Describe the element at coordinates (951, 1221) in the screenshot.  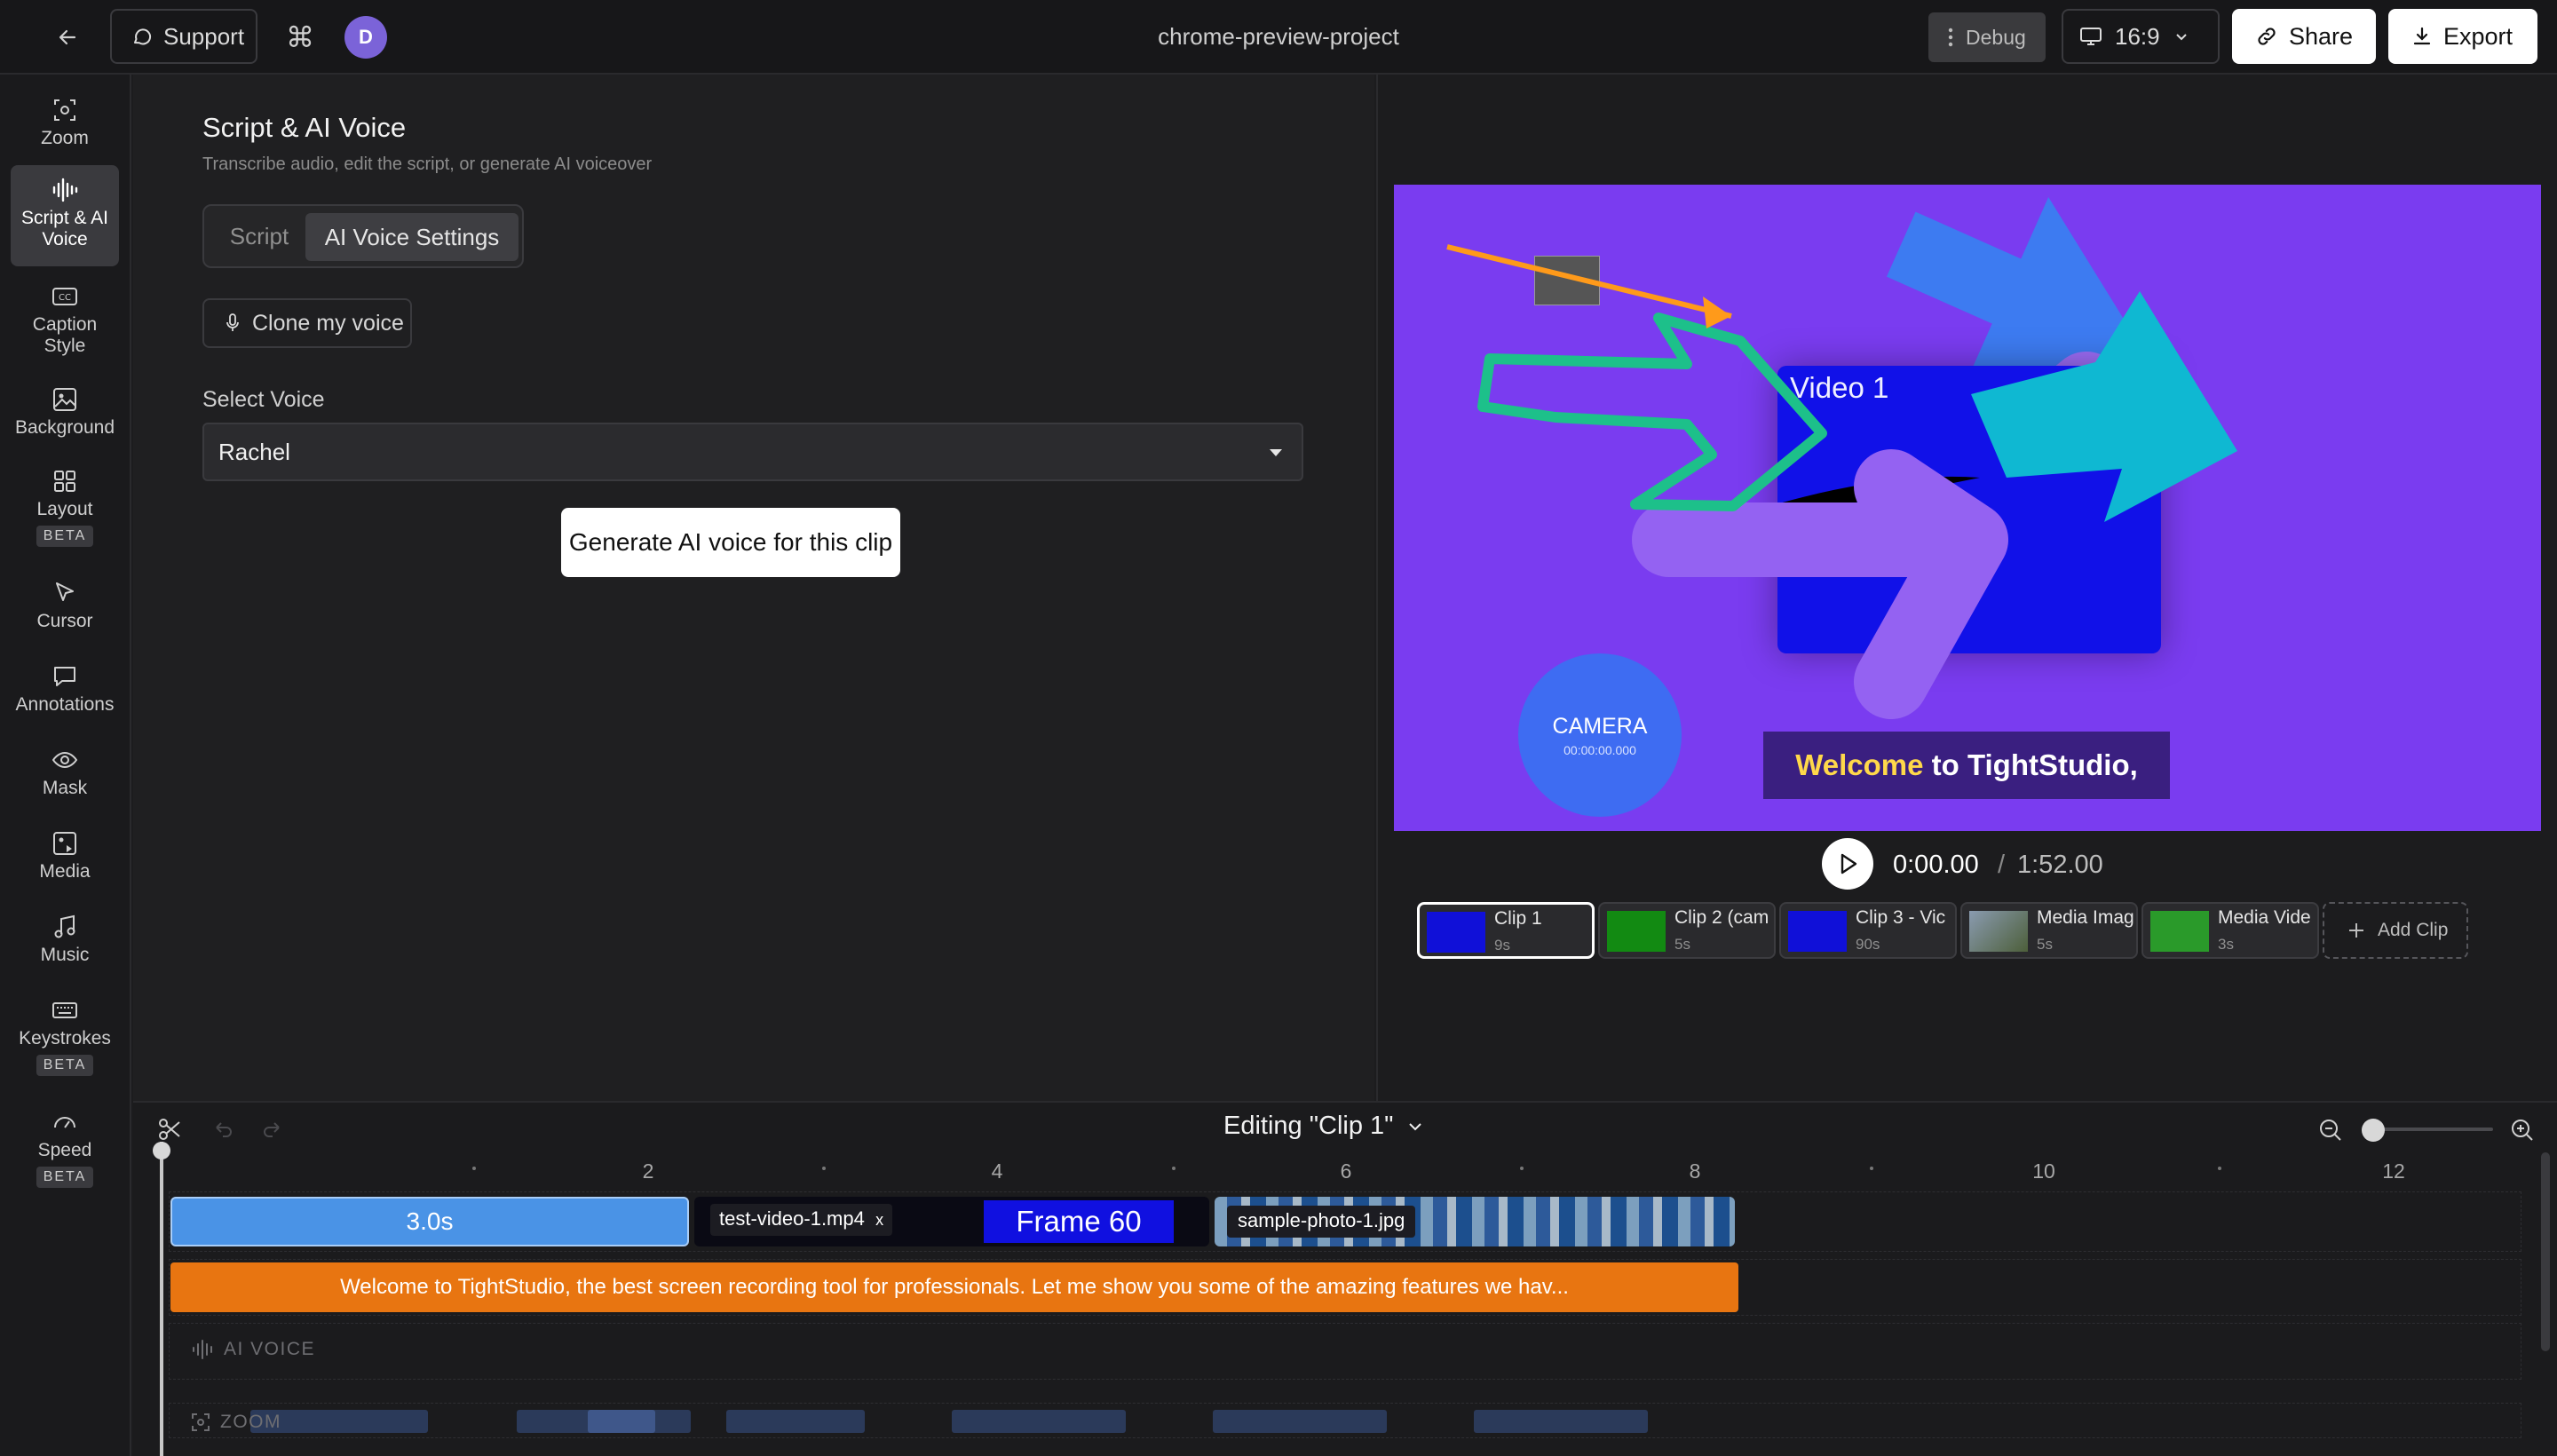
I see `timeline-segment-video: test-video-1.mp4 x Frame 60` at that location.